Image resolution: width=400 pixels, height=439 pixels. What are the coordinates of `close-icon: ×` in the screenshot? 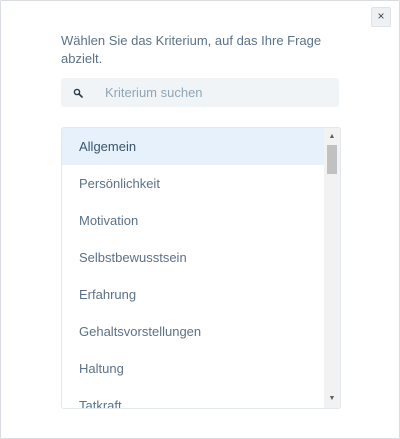 It's located at (381, 16).